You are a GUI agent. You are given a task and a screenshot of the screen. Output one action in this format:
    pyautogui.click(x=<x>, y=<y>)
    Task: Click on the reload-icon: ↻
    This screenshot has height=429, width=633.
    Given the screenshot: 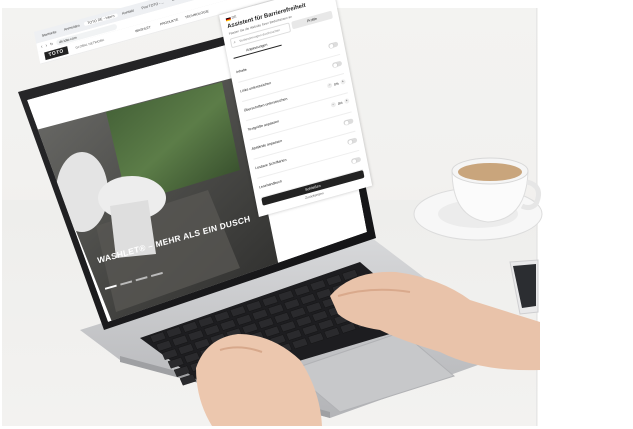 What is the action you would take?
    pyautogui.click(x=51, y=44)
    